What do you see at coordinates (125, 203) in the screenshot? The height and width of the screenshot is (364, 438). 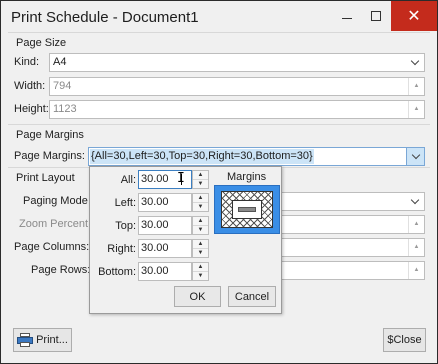 I see `left-margin-label: Left:` at bounding box center [125, 203].